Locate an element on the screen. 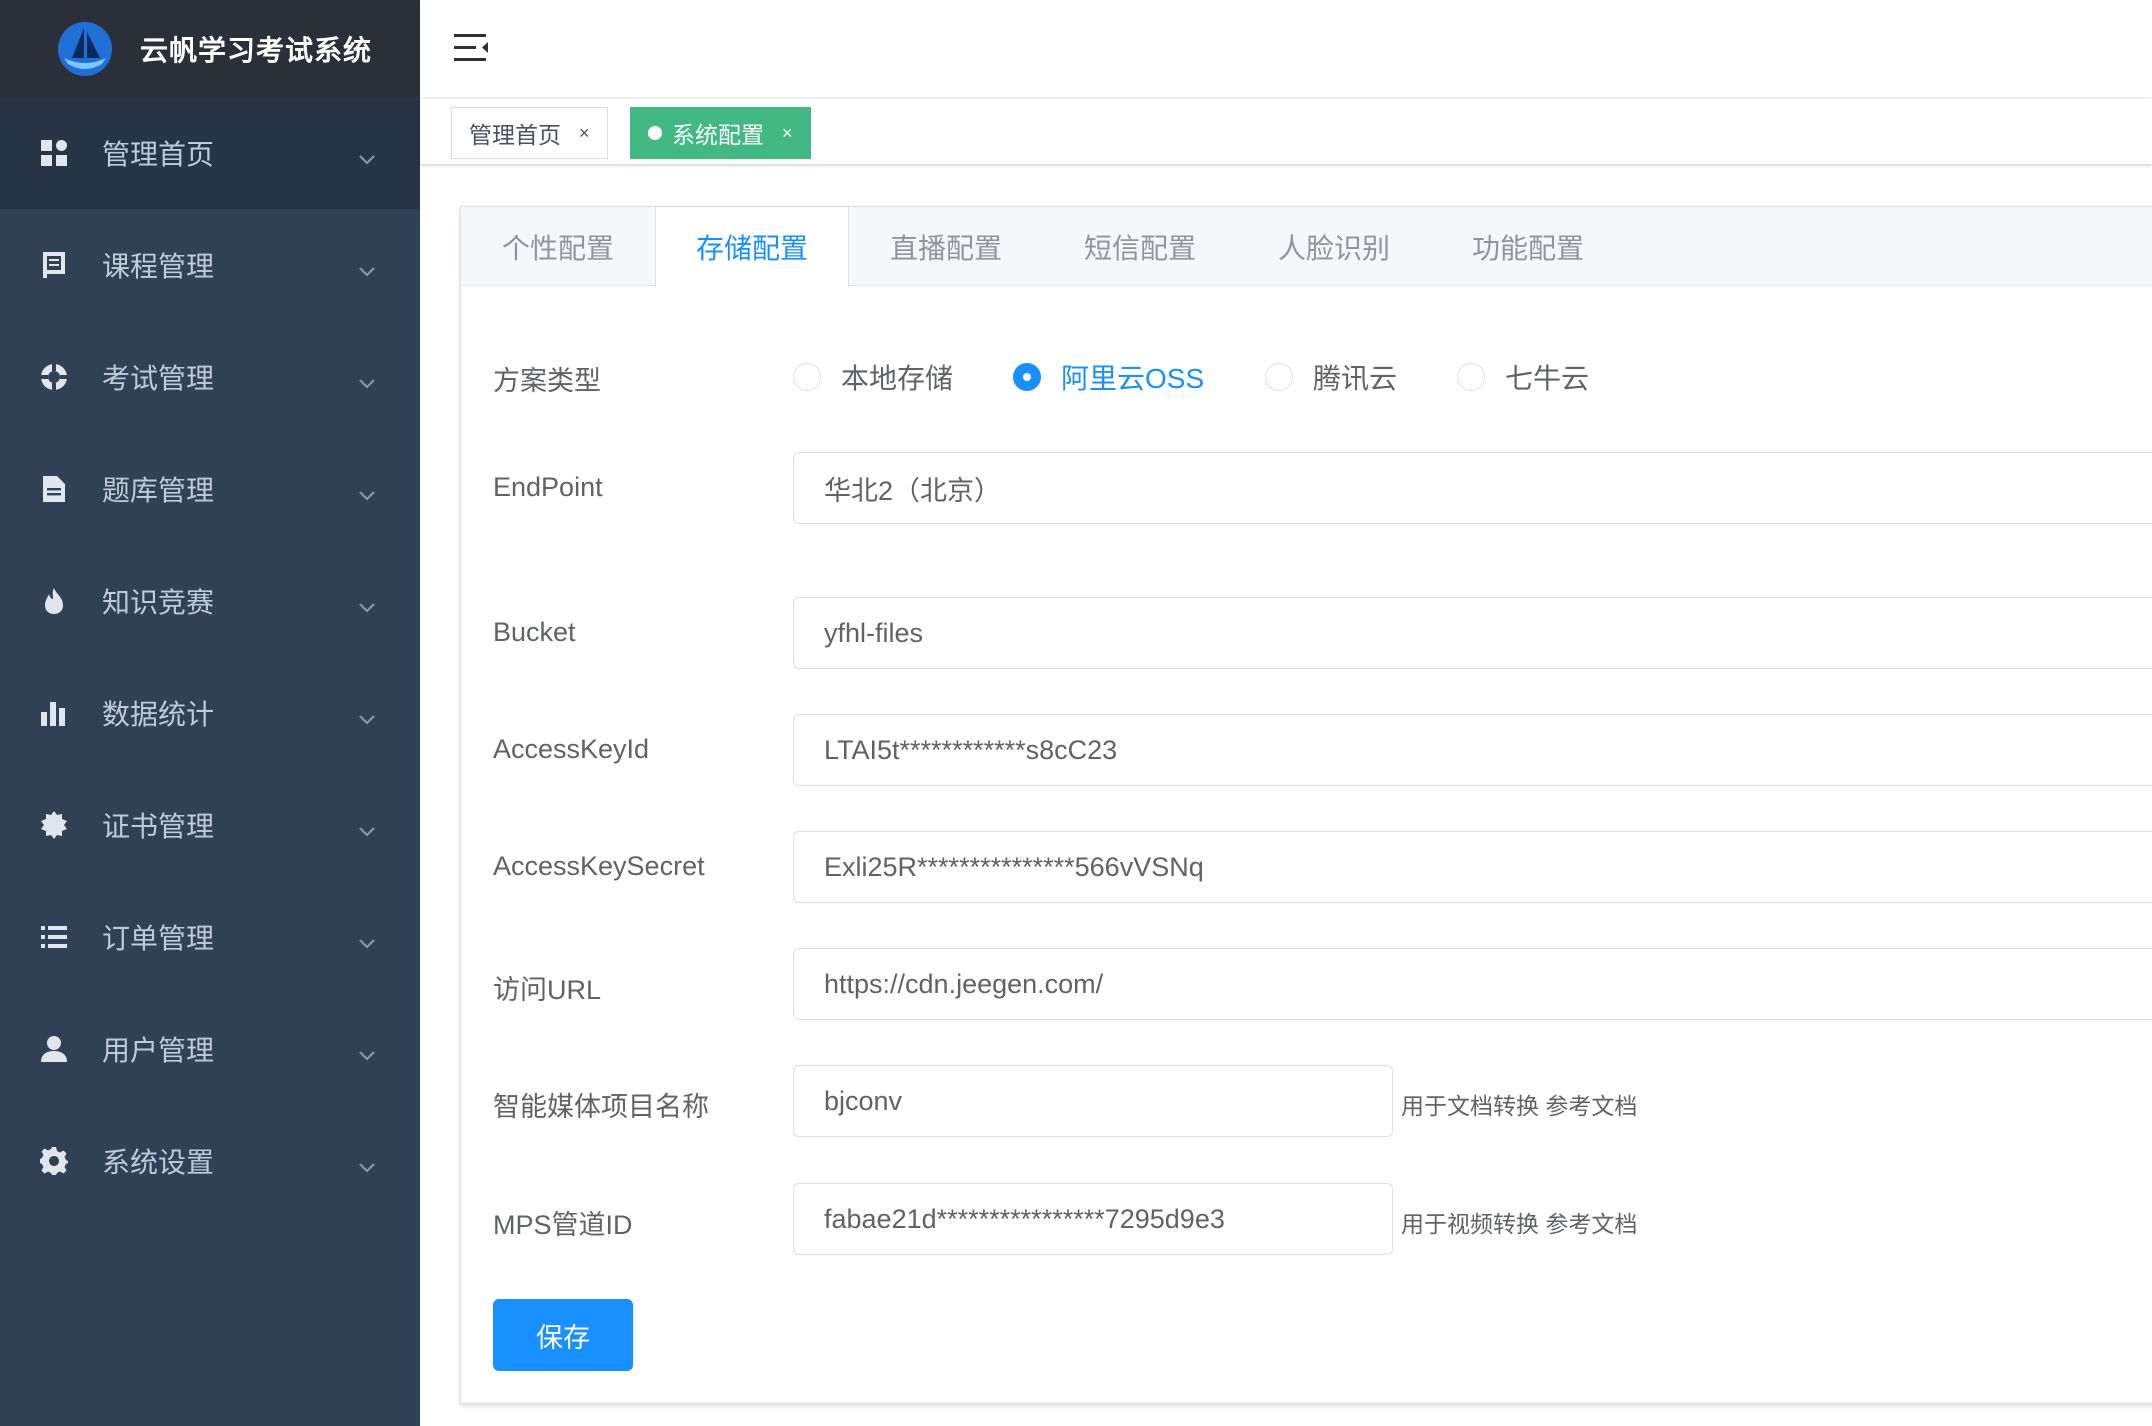  save-button: 保存 is located at coordinates (563, 1335).